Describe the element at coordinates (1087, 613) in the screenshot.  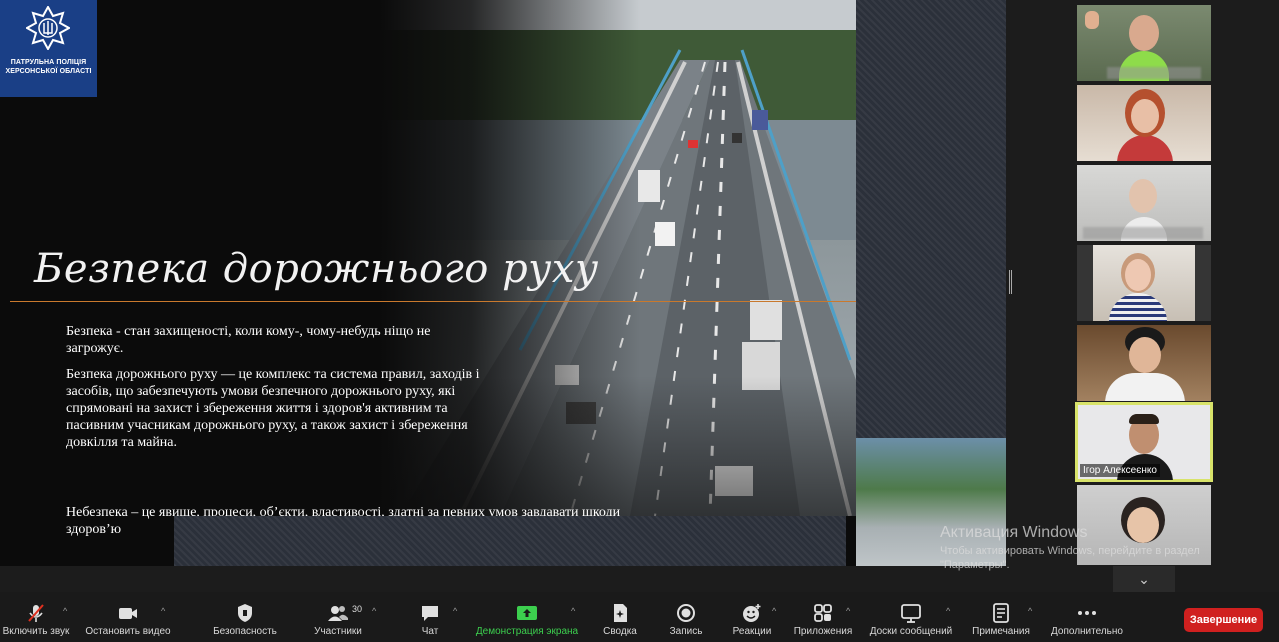
I see `more-dots-icon` at that location.